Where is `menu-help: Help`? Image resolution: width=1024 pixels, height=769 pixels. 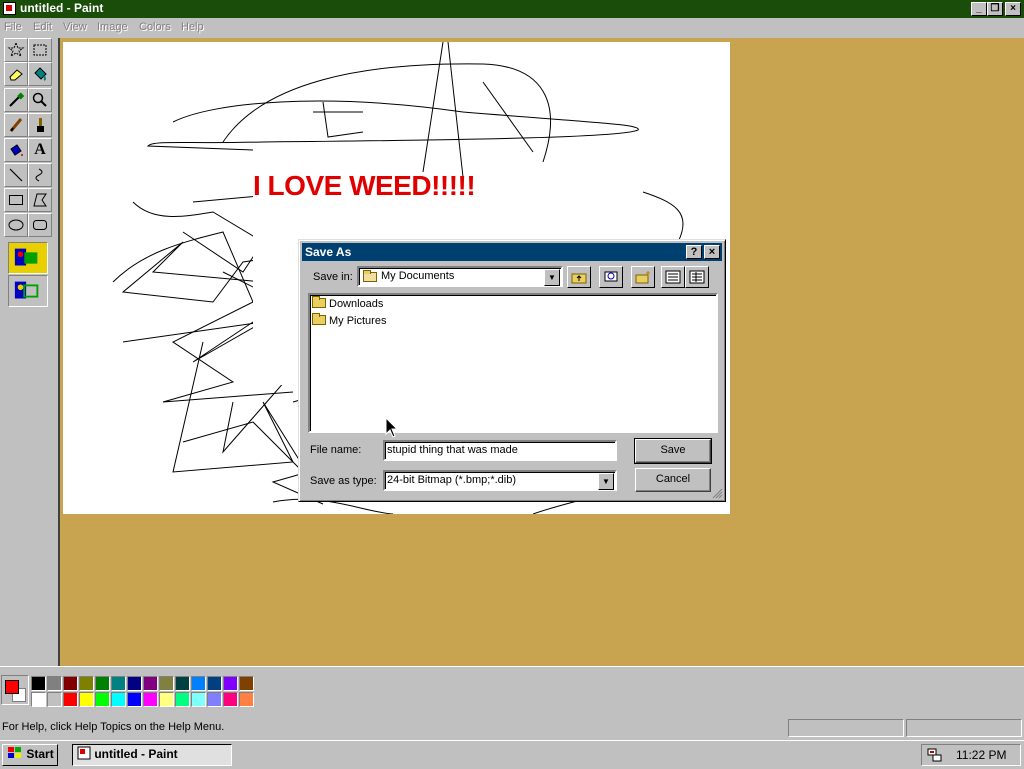
menu-help: Help is located at coordinates (192, 27).